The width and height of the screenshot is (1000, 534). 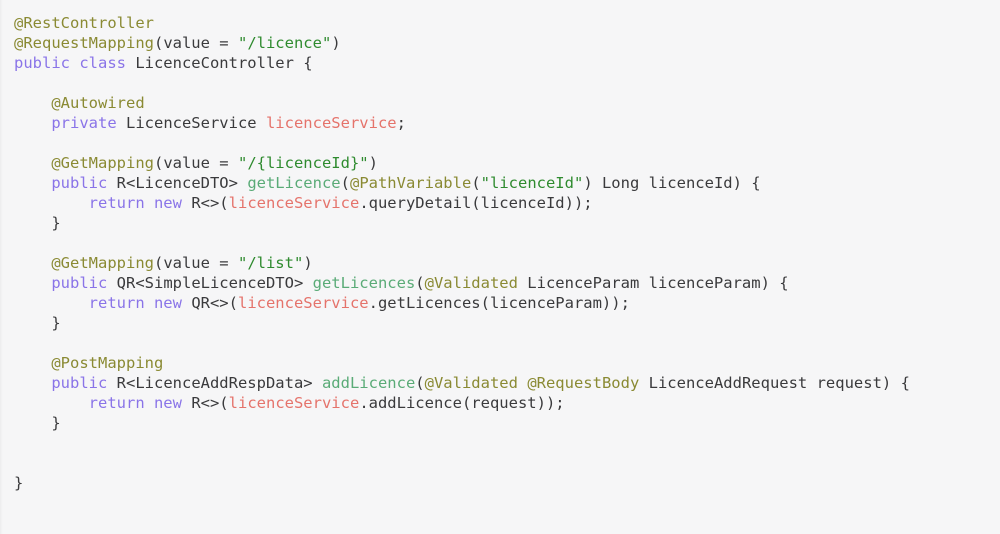 I want to click on code-line: private LicenceService licenceService;, so click(x=500, y=123).